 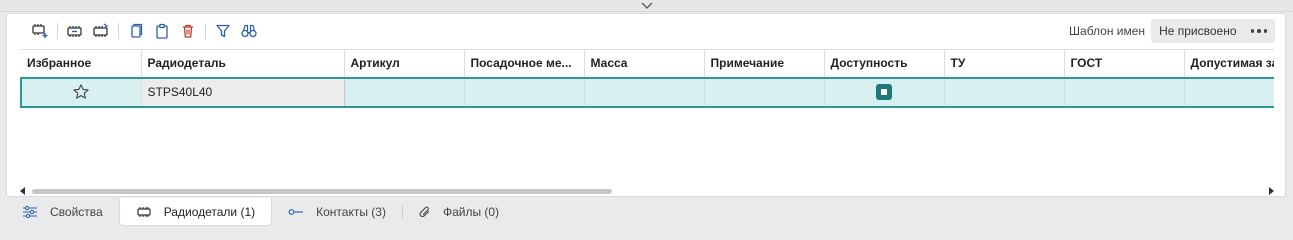 I want to click on footprint-cell, so click(x=524, y=92).